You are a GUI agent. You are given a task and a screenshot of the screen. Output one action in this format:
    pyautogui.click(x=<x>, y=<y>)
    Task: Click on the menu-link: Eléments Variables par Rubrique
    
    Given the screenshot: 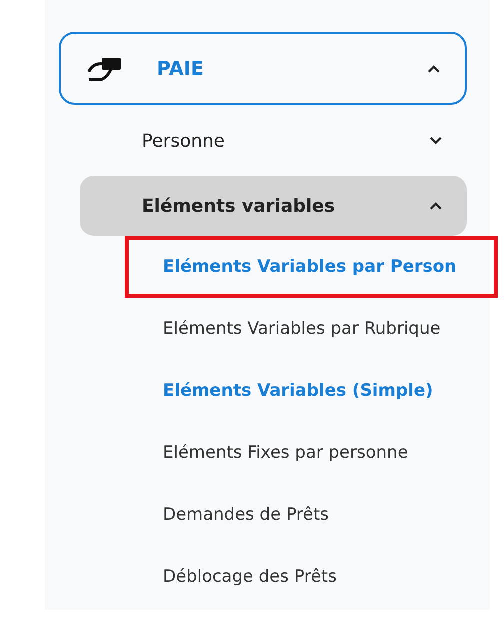 What is the action you would take?
    pyautogui.click(x=302, y=329)
    